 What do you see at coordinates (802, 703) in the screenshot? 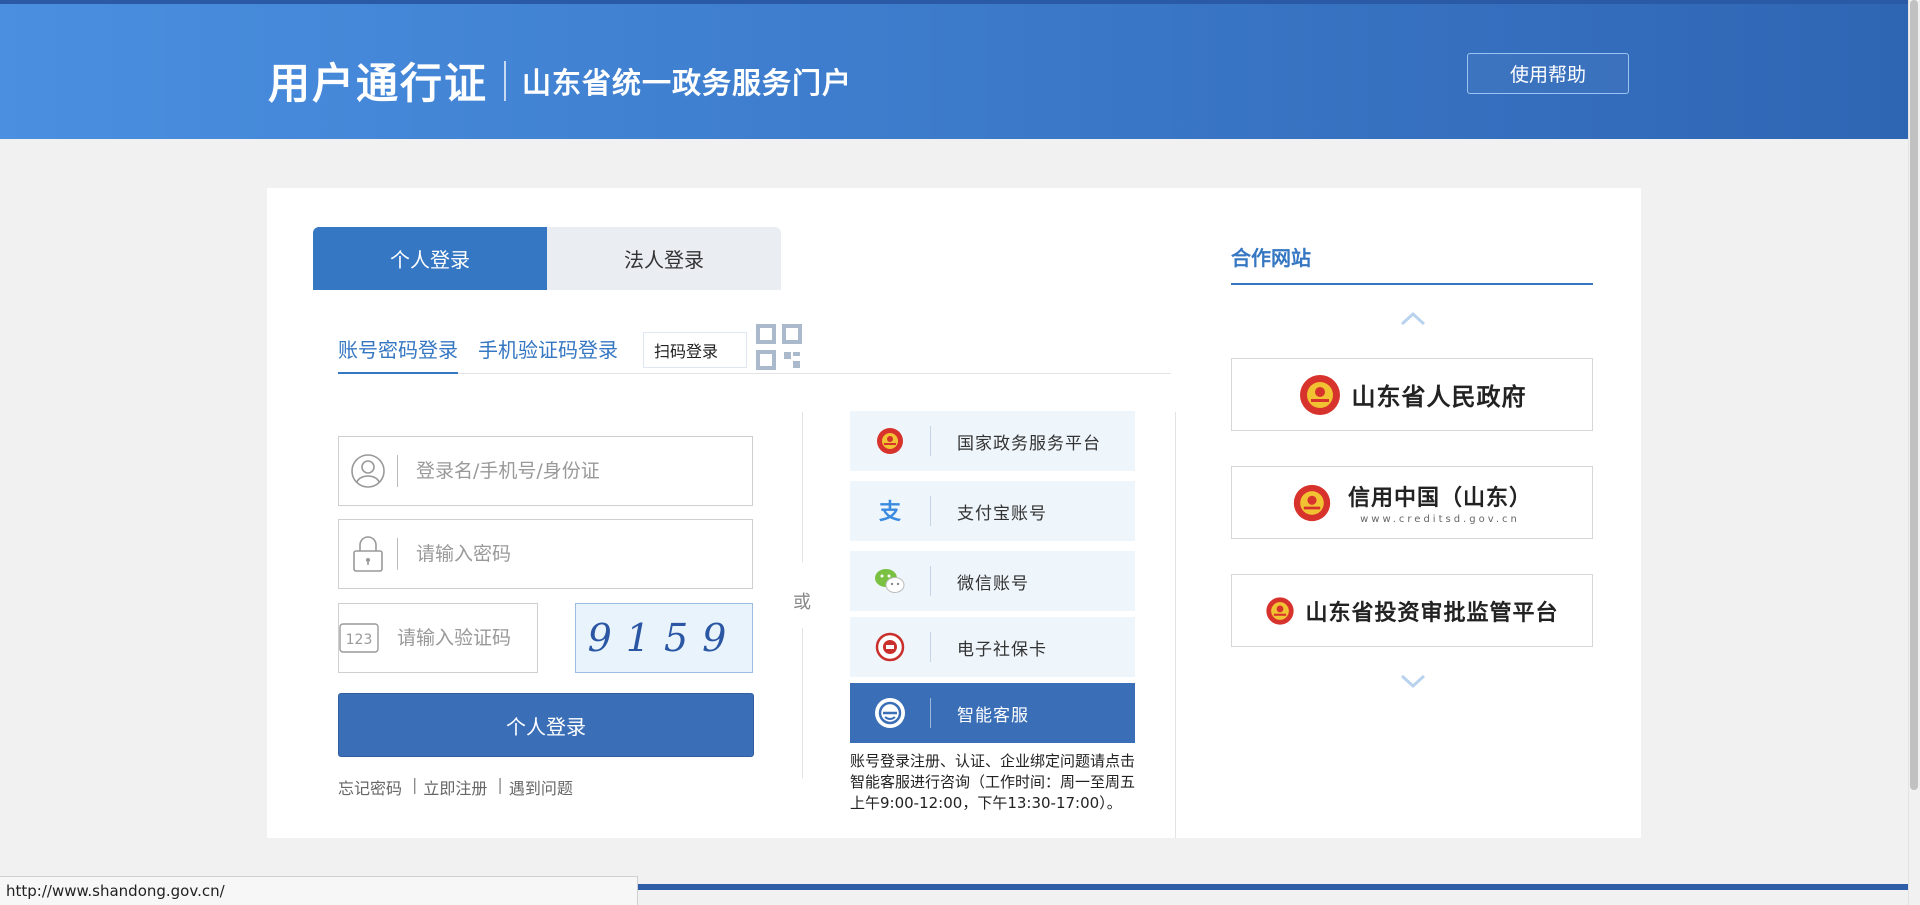
I see `or-divider-bottom` at bounding box center [802, 703].